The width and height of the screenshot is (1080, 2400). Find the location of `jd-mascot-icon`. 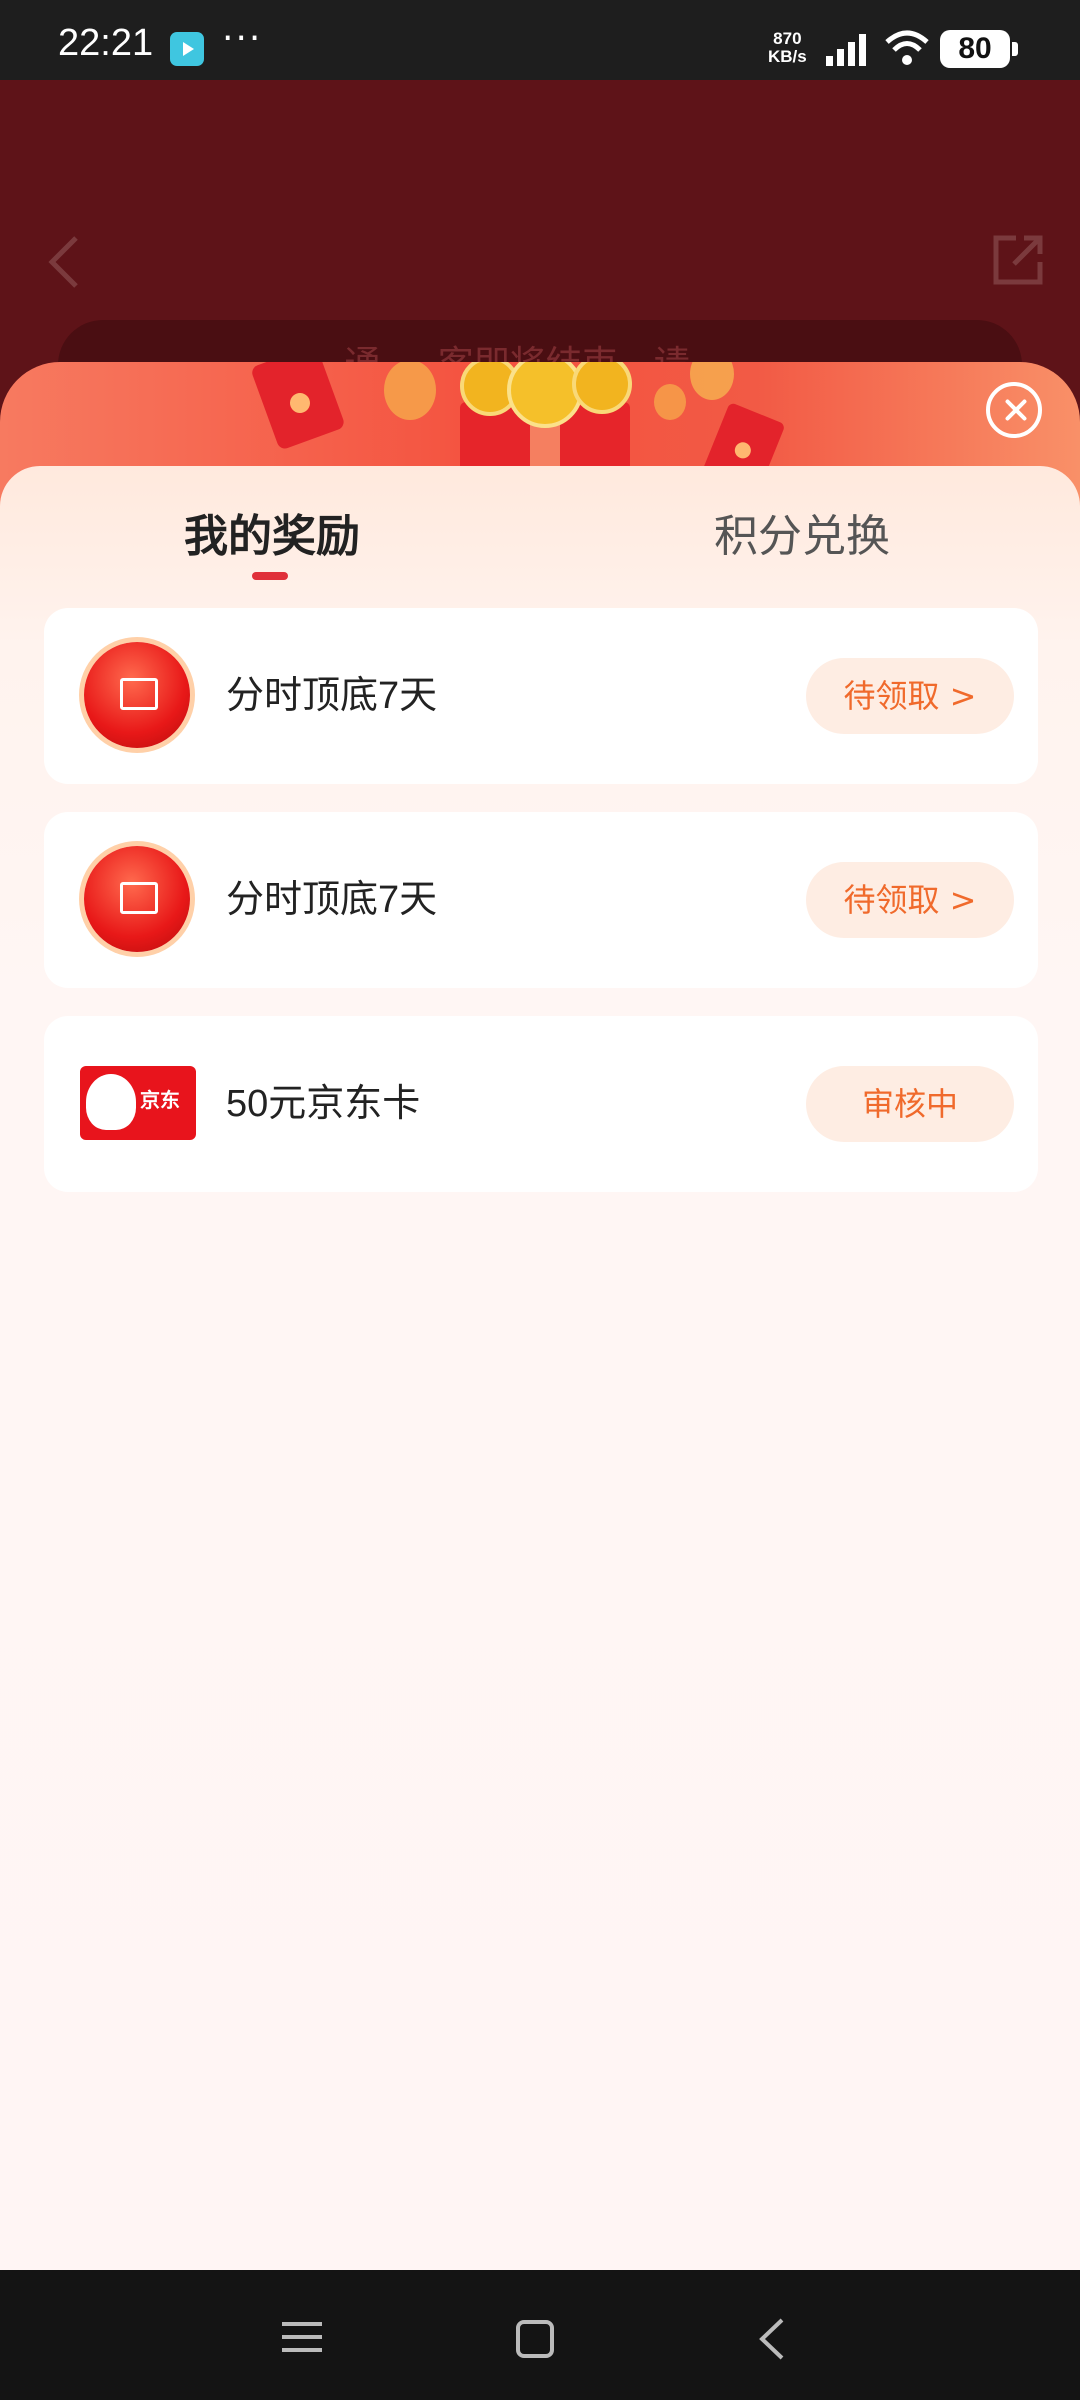

jd-mascot-icon is located at coordinates (111, 1102).